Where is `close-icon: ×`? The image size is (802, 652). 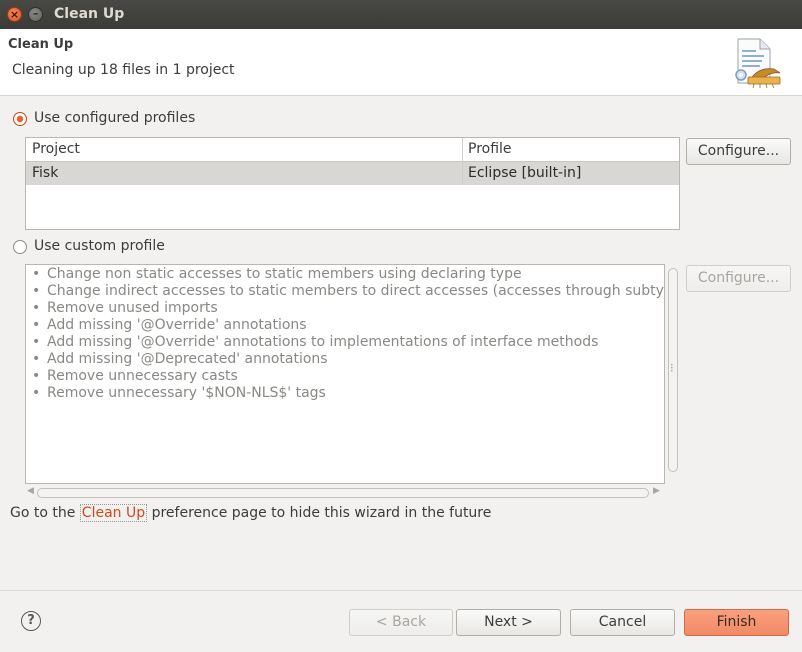
close-icon: × is located at coordinates (14, 14).